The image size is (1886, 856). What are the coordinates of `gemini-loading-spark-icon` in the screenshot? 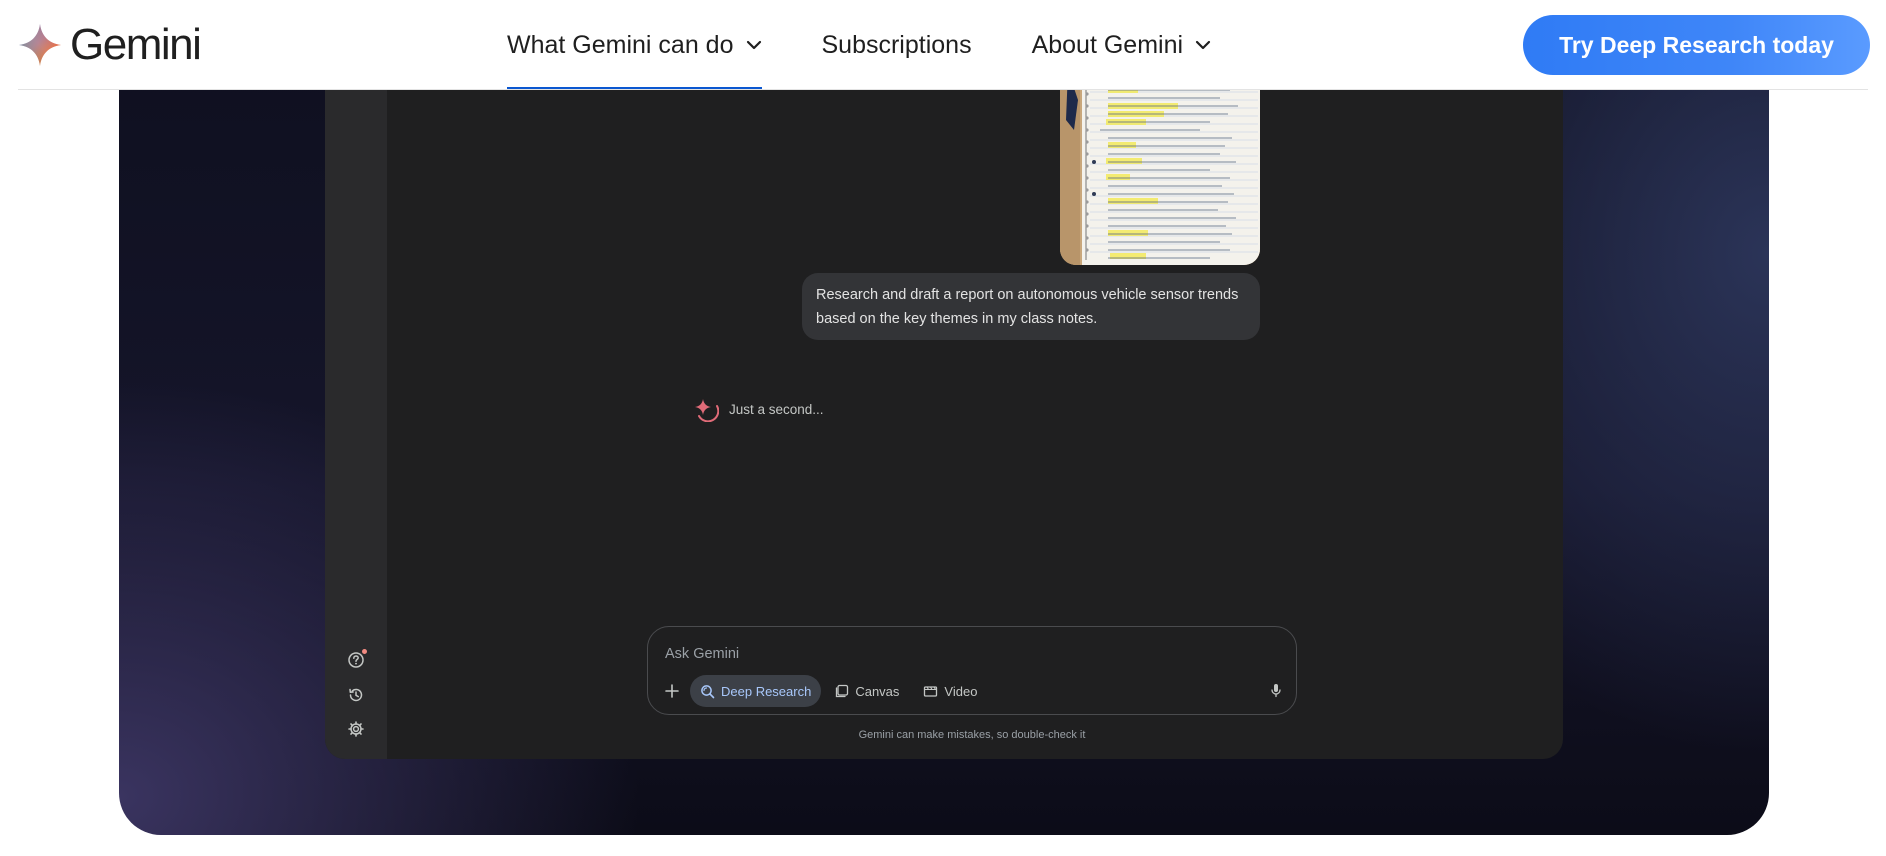 It's located at (707, 410).